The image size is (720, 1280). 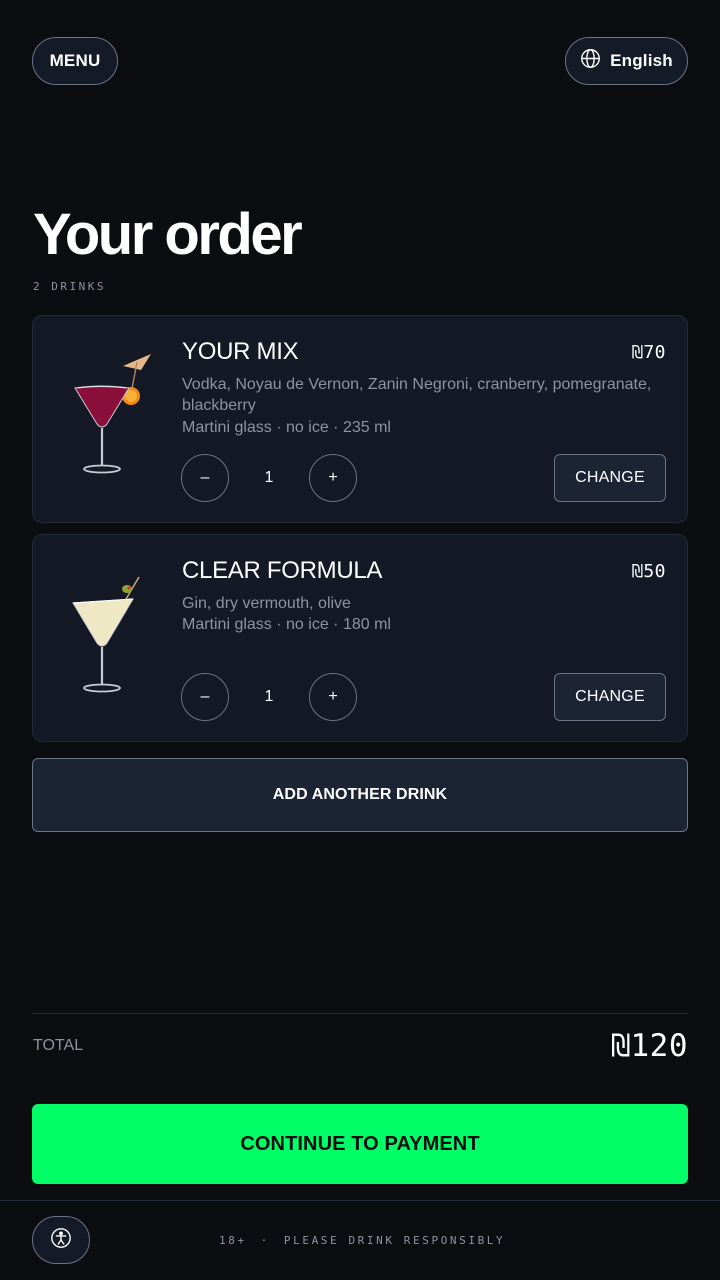 I want to click on item-ingredients: Gin, dry vermouth, olive, so click(x=266, y=603).